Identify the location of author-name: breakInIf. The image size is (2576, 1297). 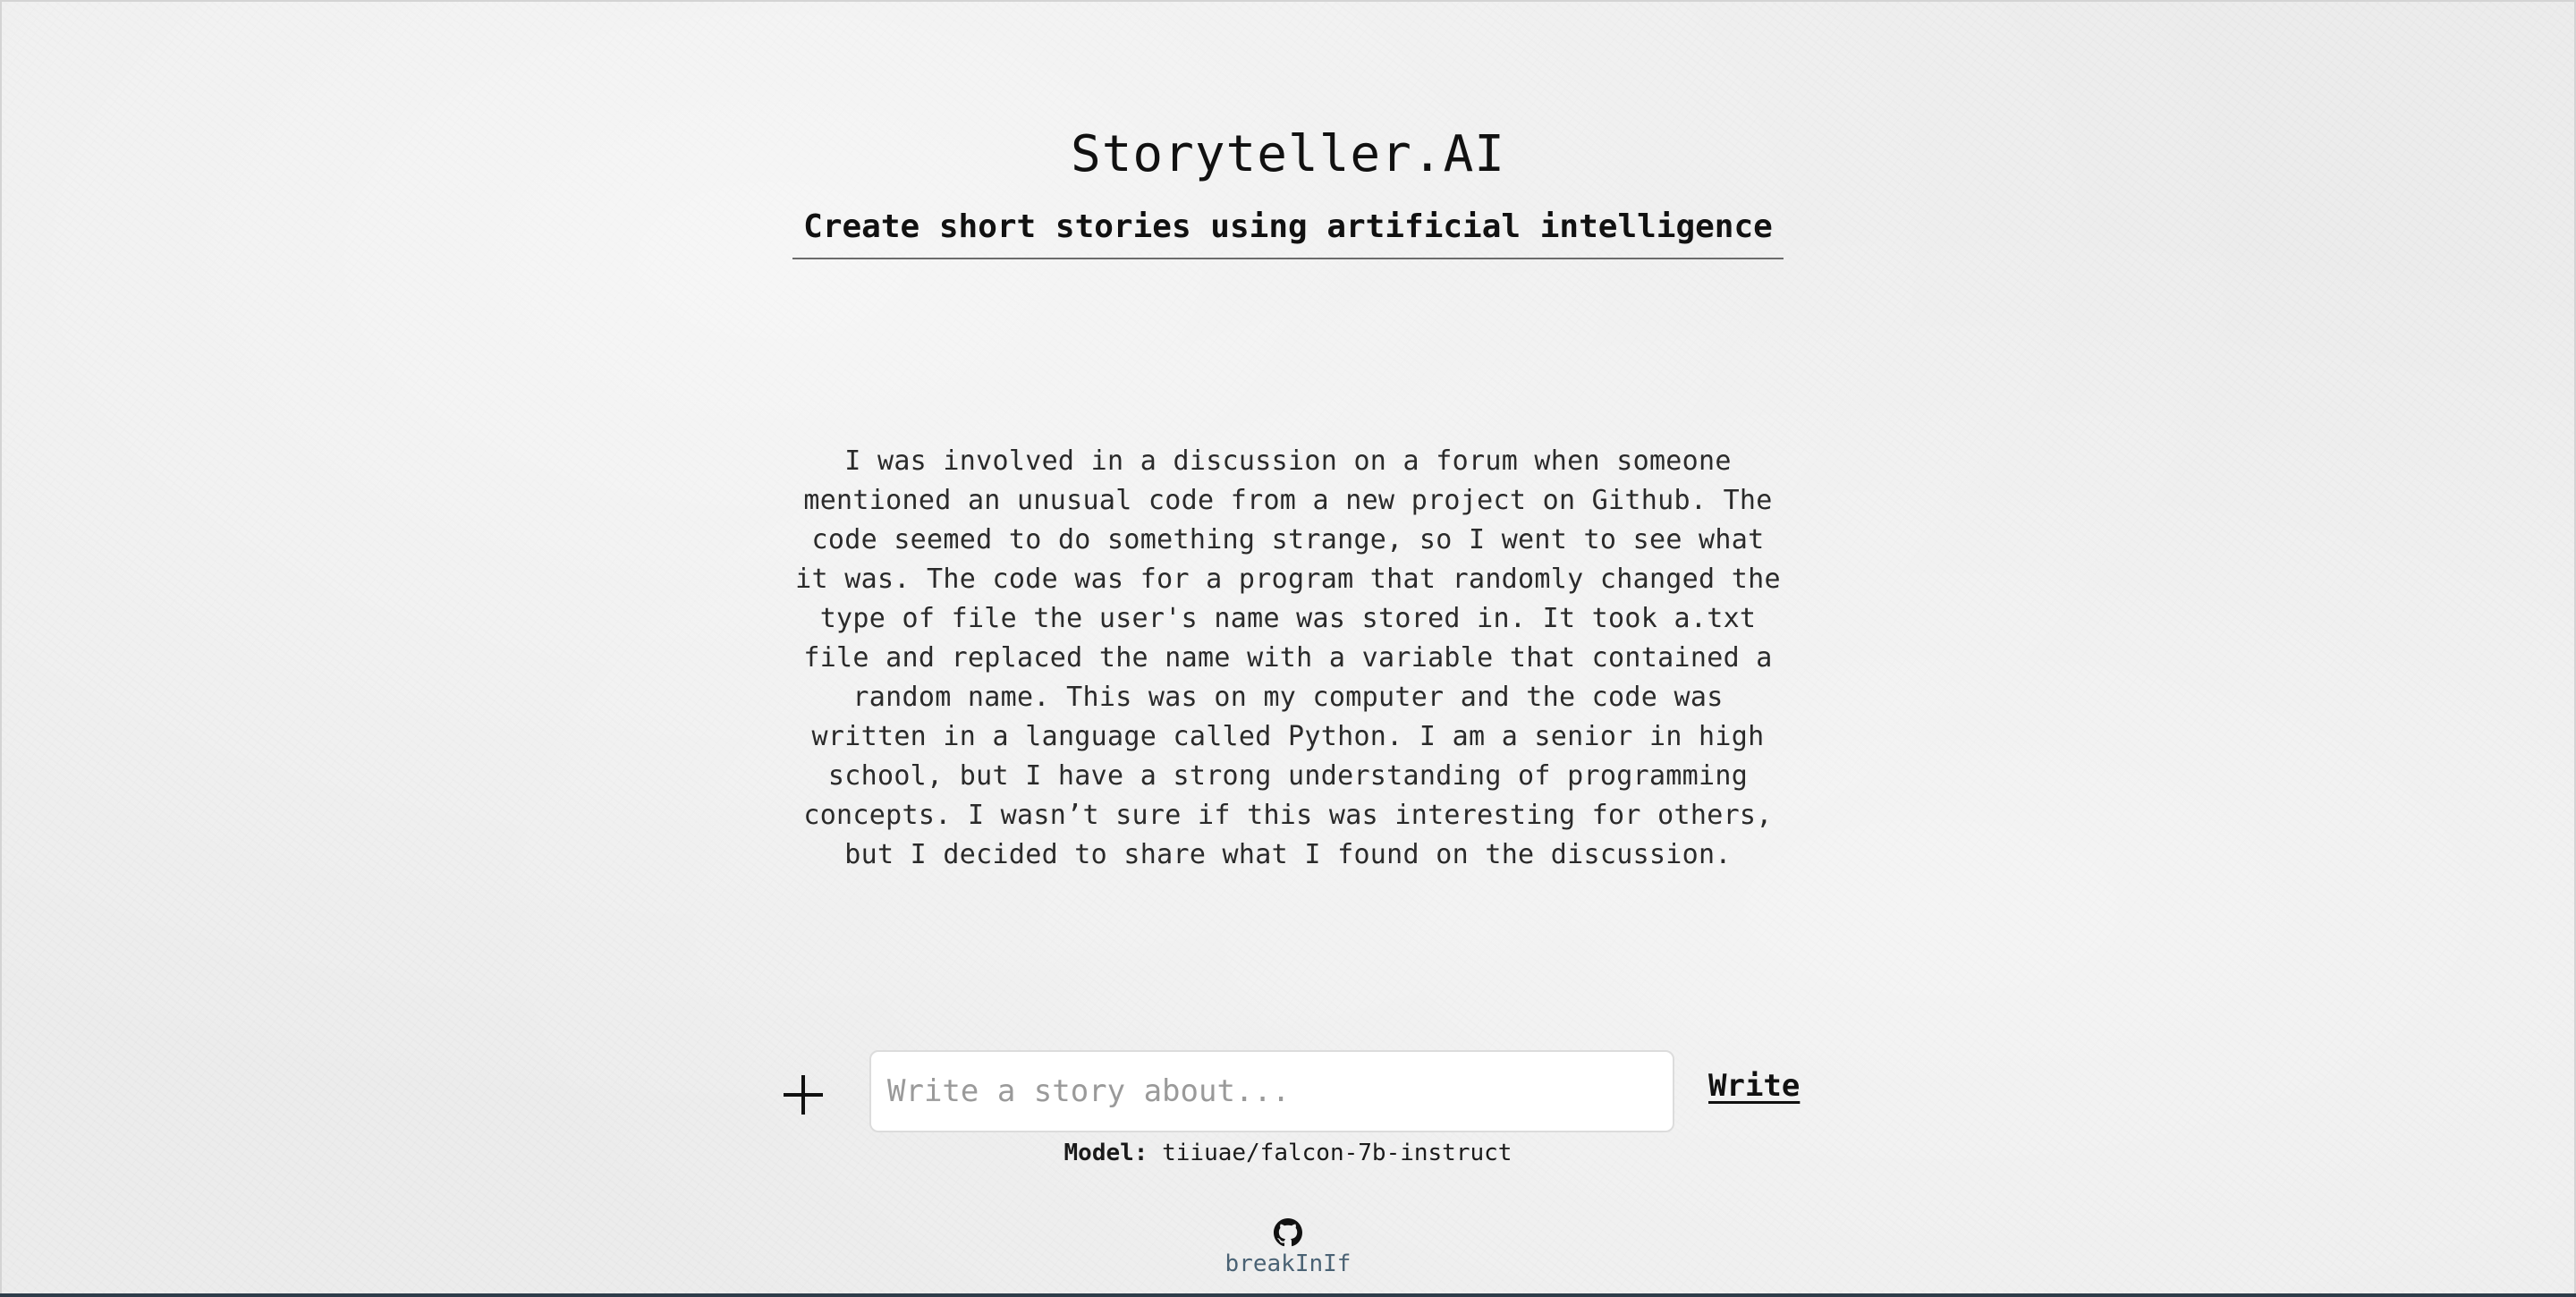
(1288, 1263).